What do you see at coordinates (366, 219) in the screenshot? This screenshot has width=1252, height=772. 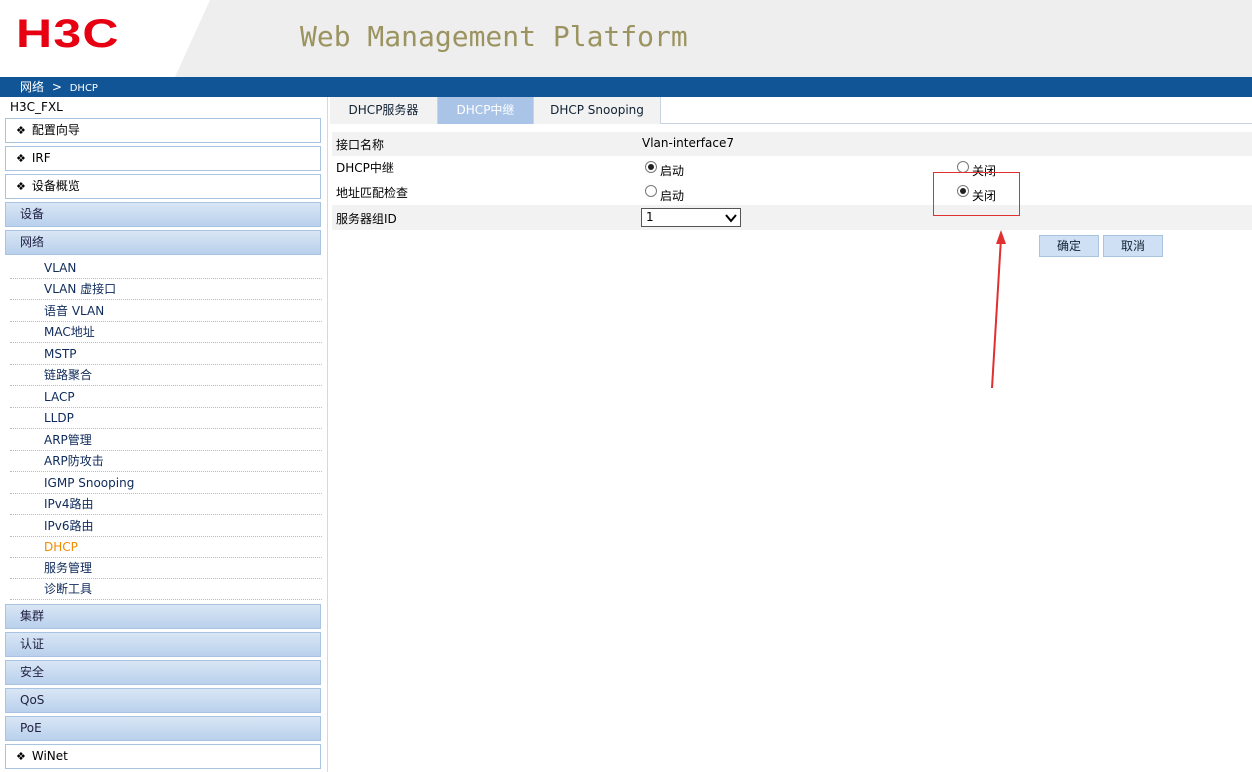 I see `server-group-label: 服务器组ID` at bounding box center [366, 219].